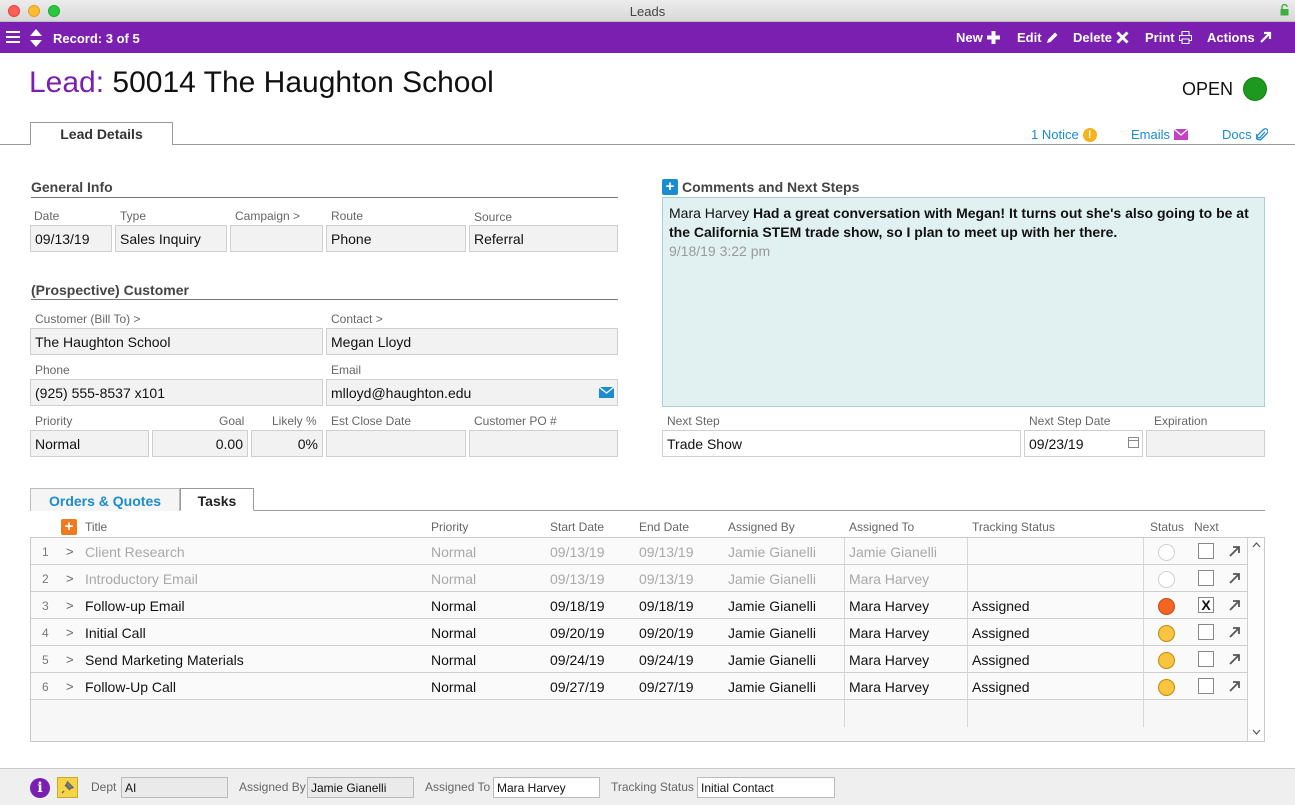  What do you see at coordinates (174, 787) in the screenshot?
I see `footer-dept-field: AI` at bounding box center [174, 787].